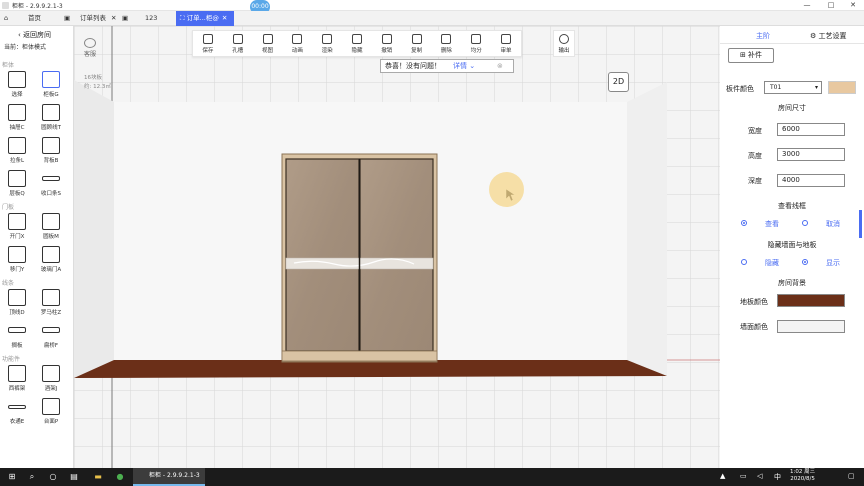  I want to click on close-icon: ✕, so click(224, 18).